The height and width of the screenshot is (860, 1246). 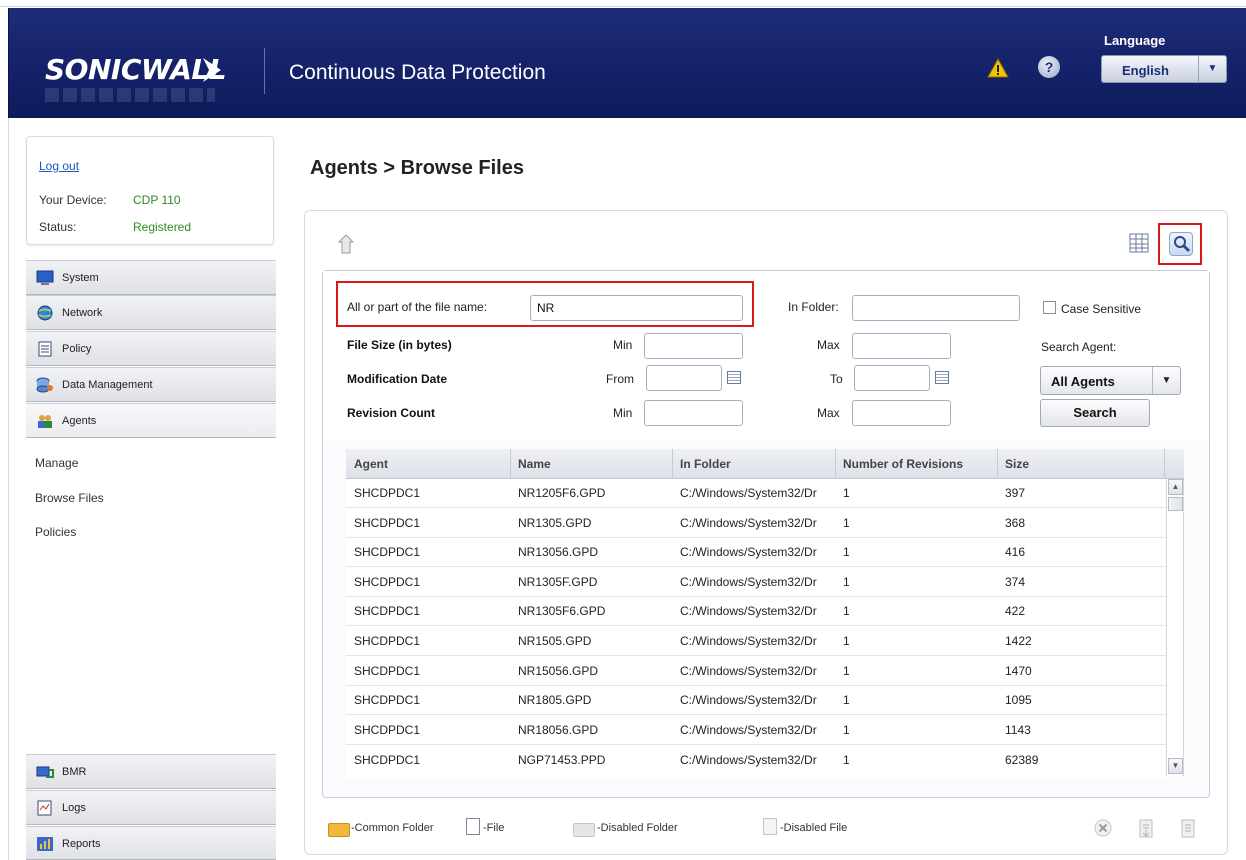 I want to click on cell-name: NR13056.GPD, so click(x=558, y=552).